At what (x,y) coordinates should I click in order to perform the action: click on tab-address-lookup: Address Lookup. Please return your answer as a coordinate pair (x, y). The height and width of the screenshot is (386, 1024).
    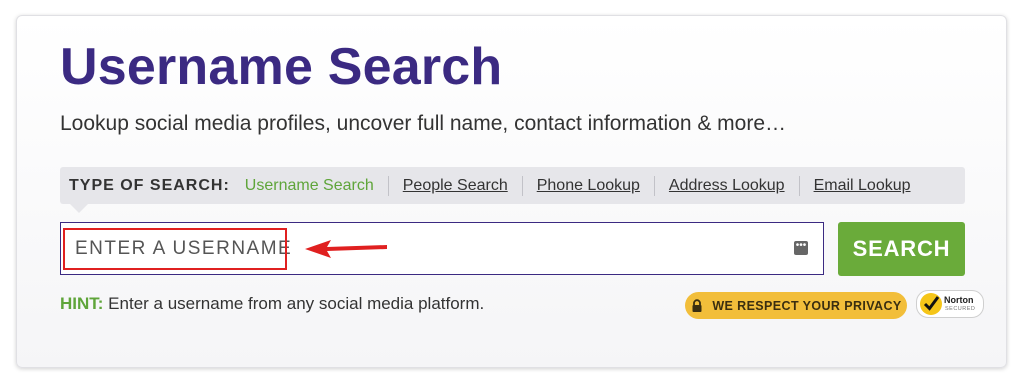
    Looking at the image, I should click on (727, 186).